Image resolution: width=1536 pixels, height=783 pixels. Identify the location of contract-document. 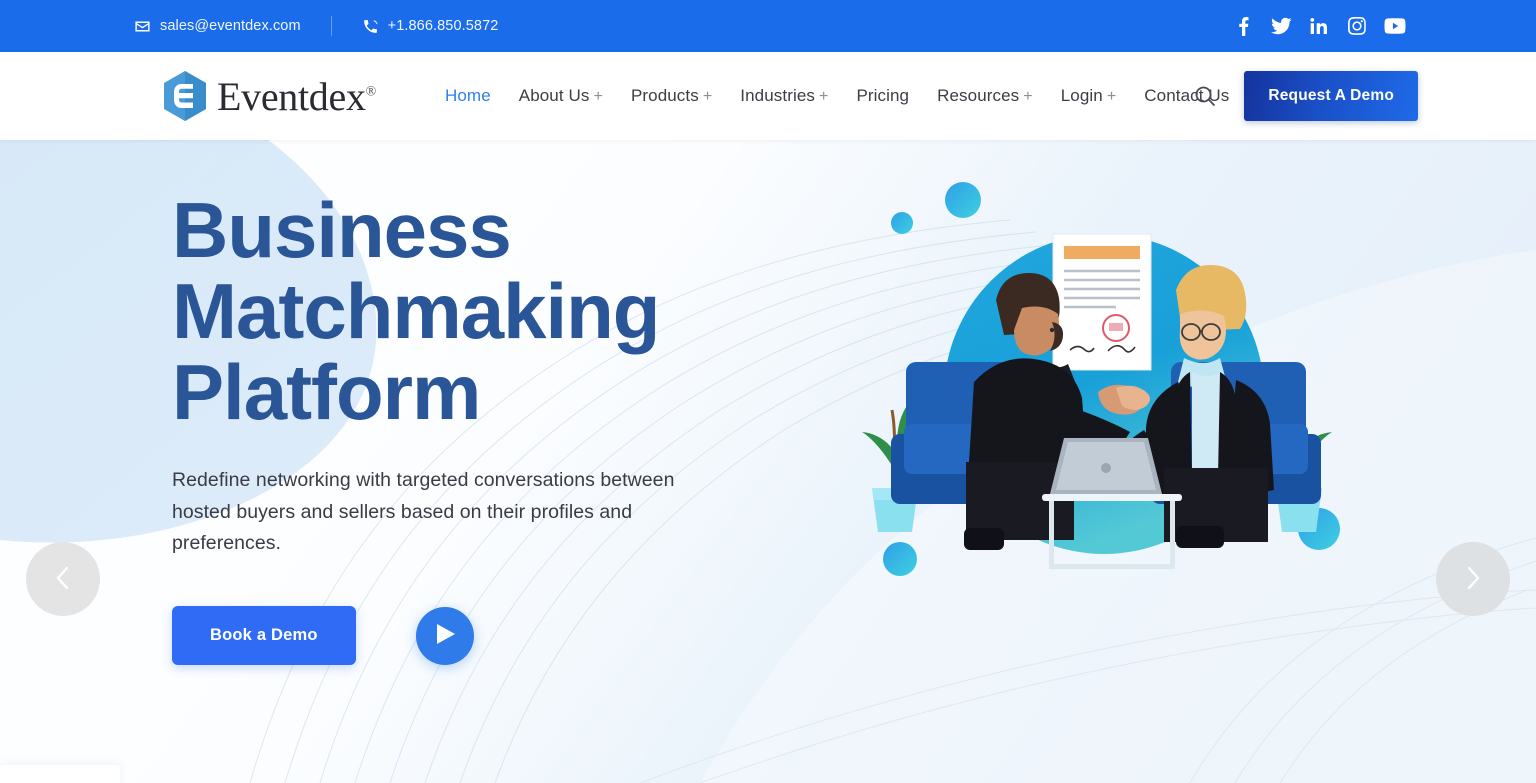
(1102, 302).